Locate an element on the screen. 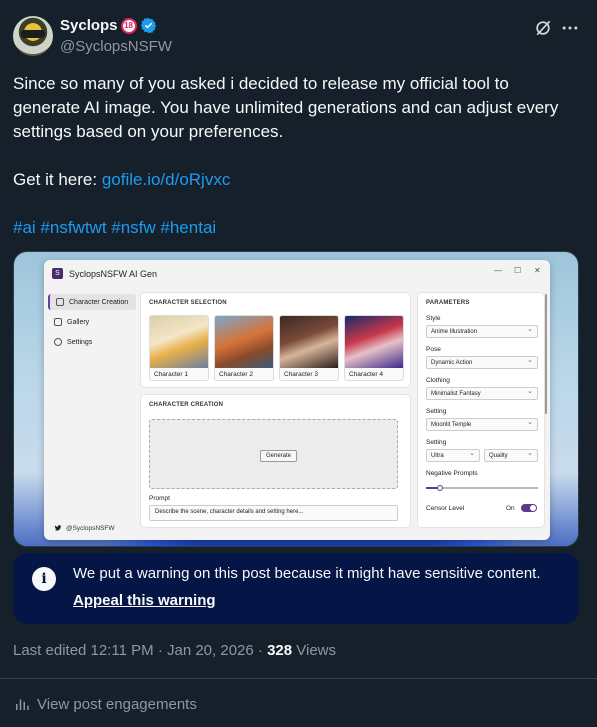 This screenshot has width=597, height=727. user-icon is located at coordinates (60, 302).